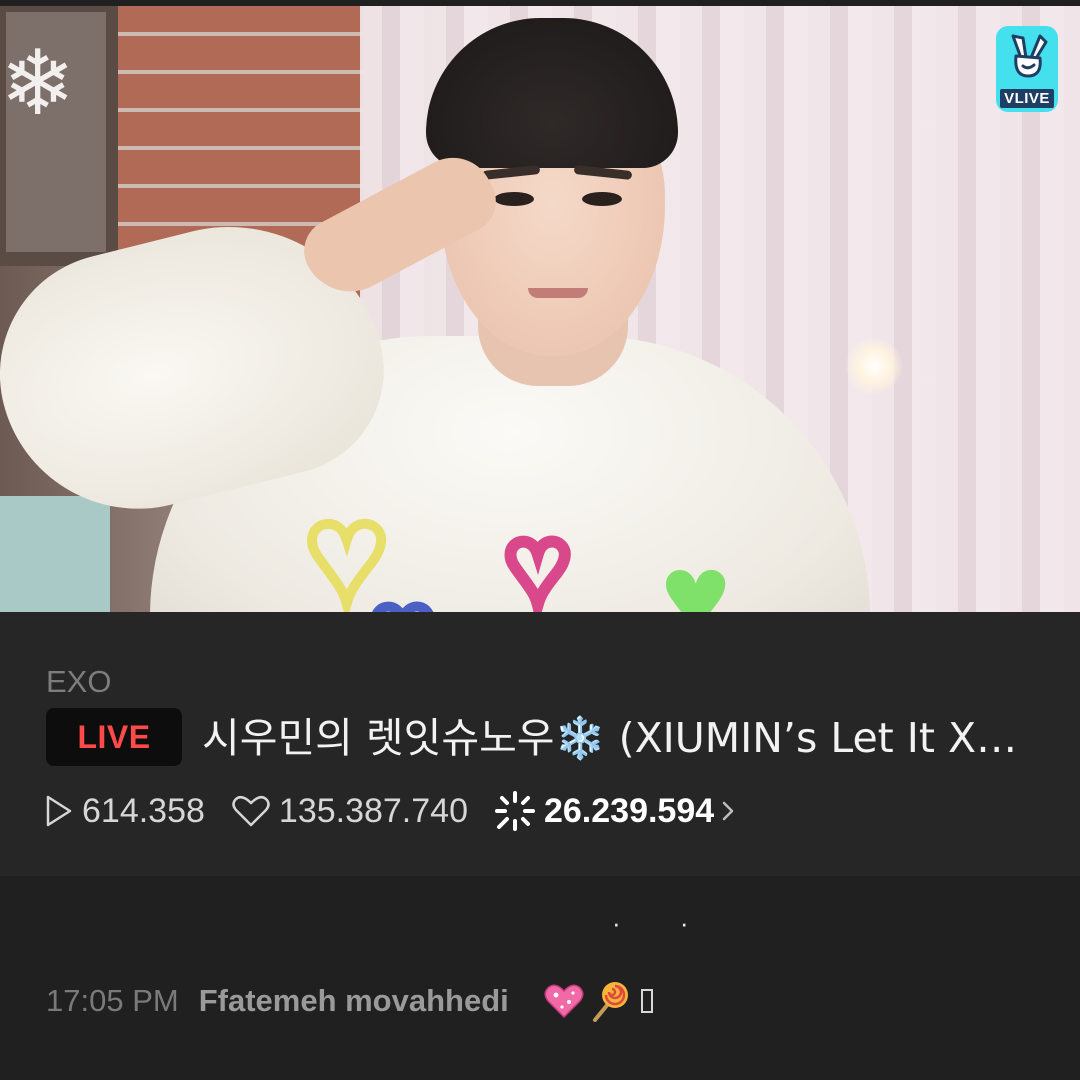 The width and height of the screenshot is (1080, 1080). What do you see at coordinates (514, 199) in the screenshot?
I see `left-eye` at bounding box center [514, 199].